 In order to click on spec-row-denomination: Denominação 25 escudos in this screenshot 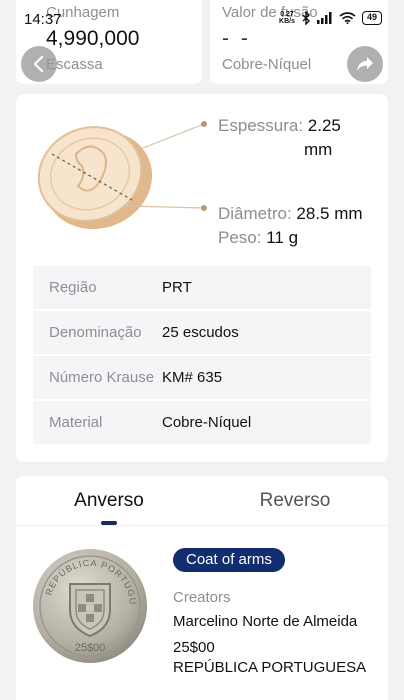, I will do `click(202, 332)`.